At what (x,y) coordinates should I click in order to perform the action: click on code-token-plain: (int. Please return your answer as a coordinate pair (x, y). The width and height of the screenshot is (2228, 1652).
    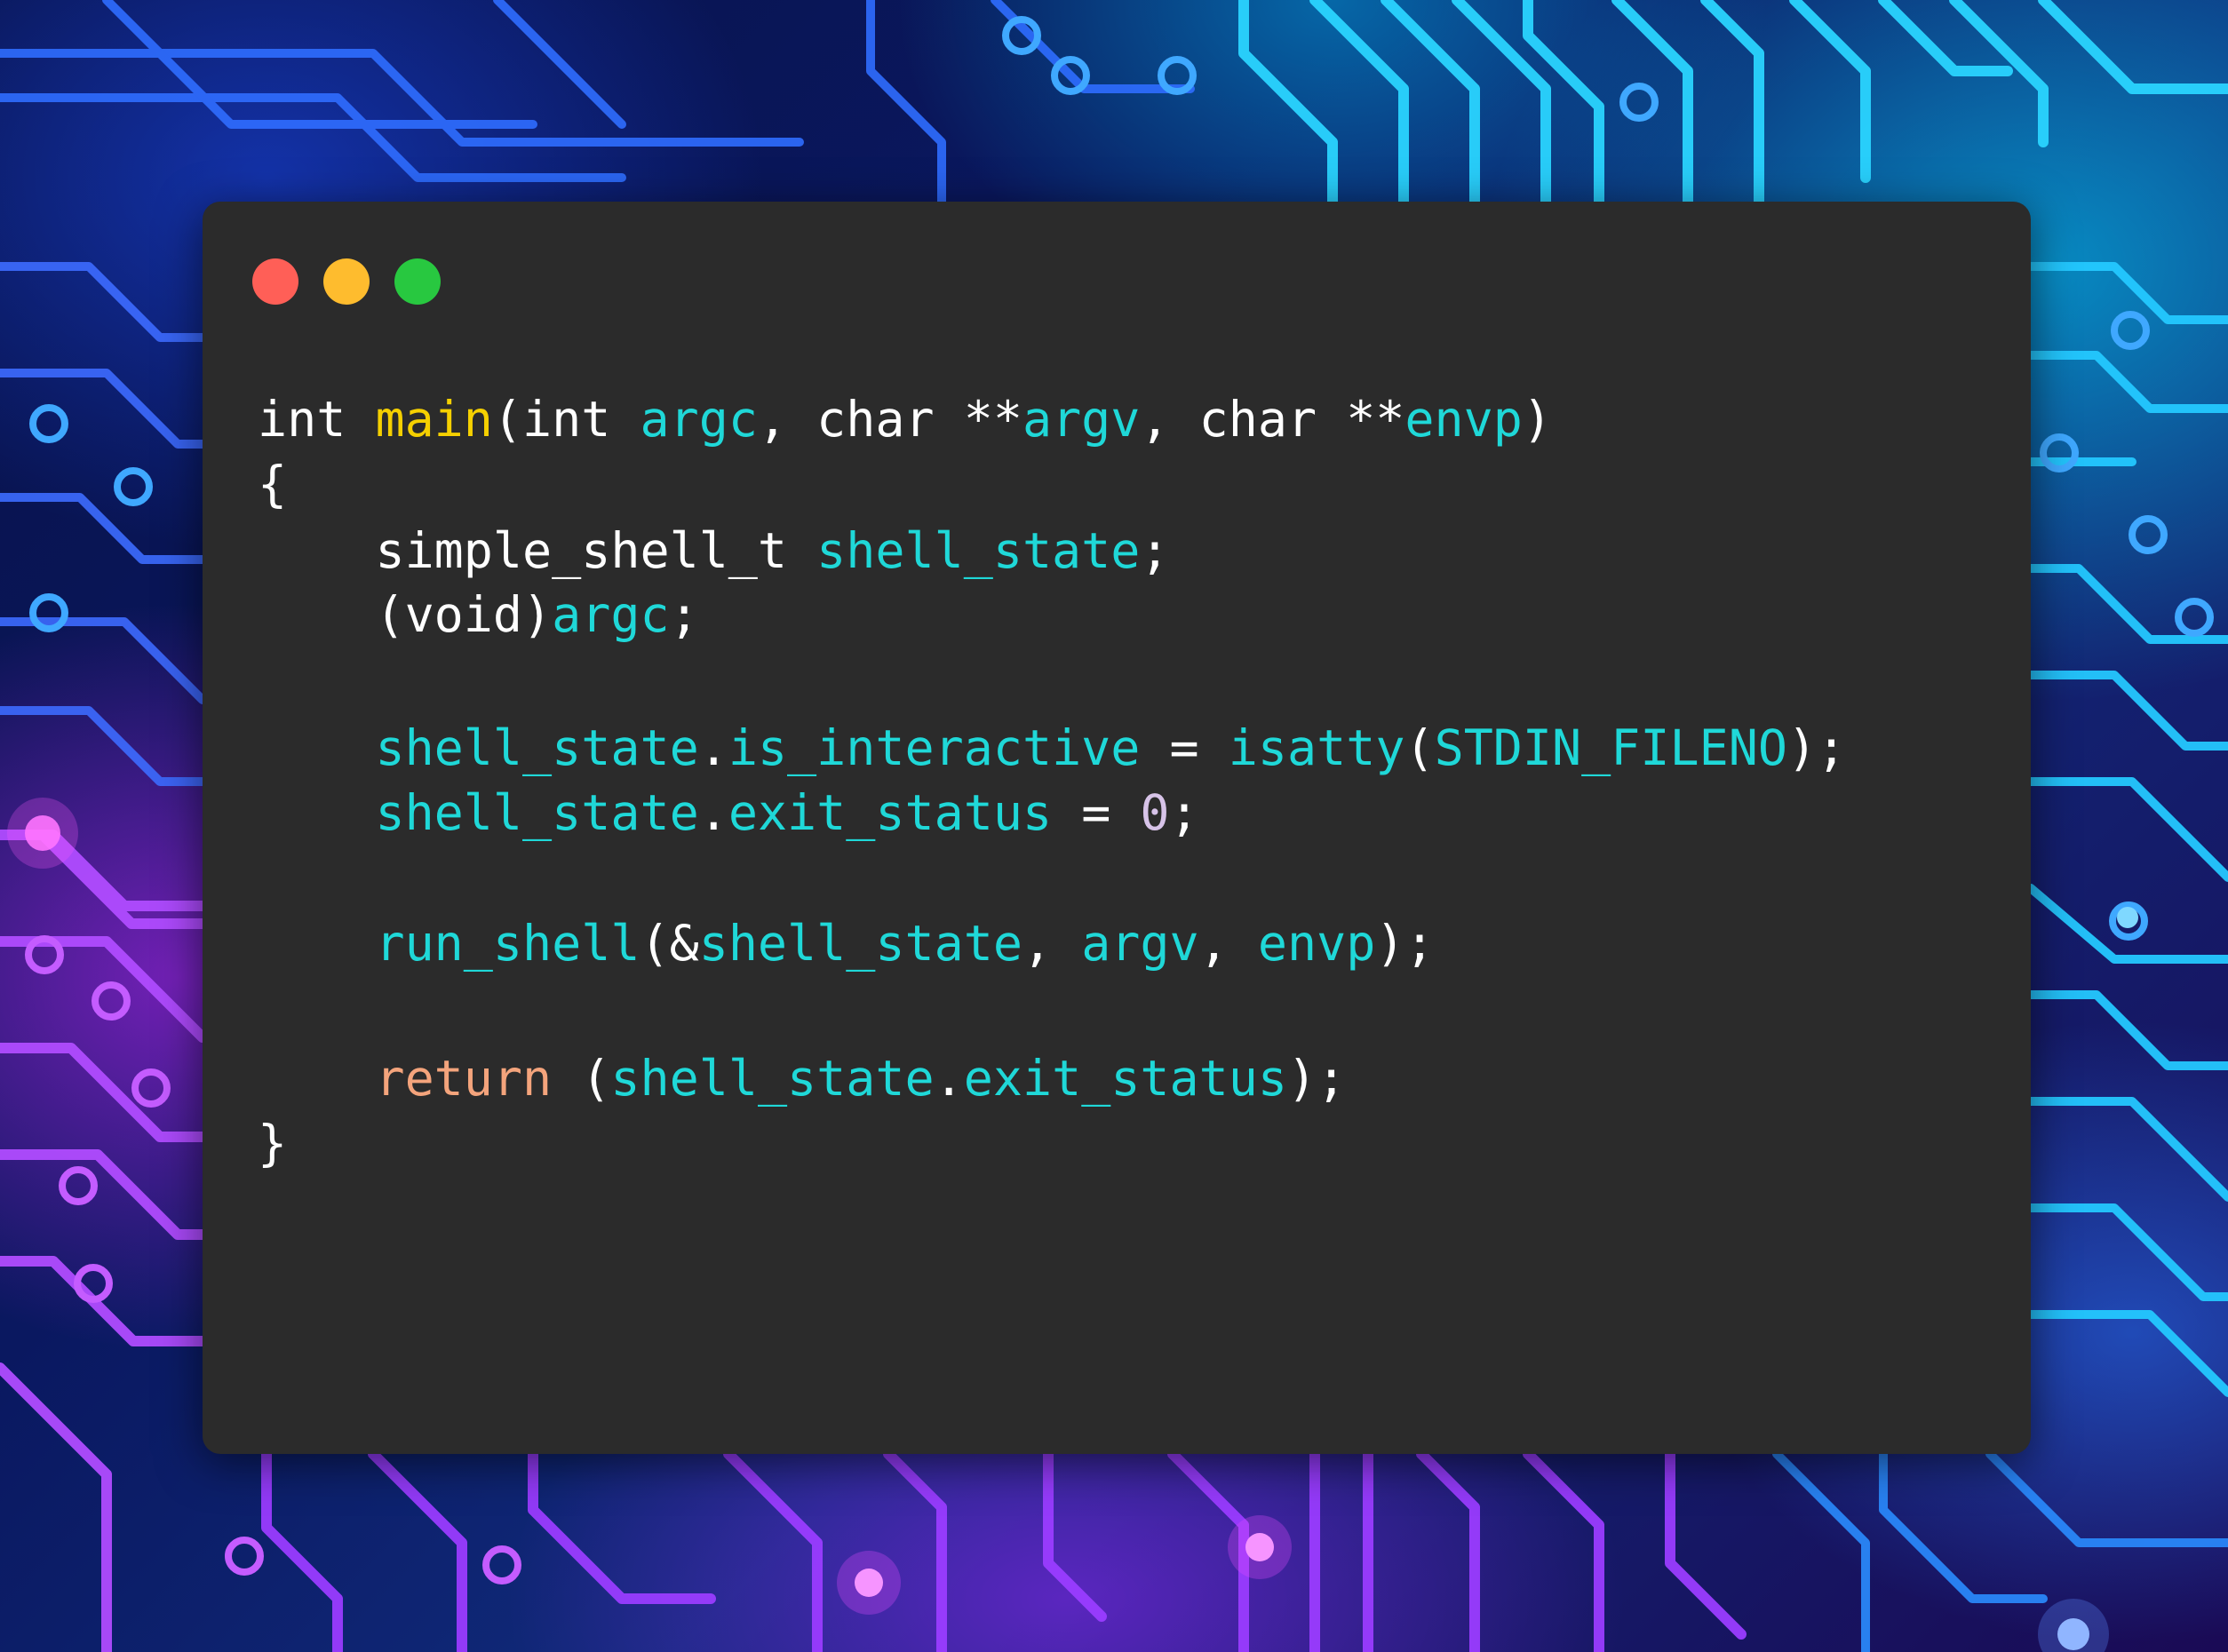
    Looking at the image, I should click on (567, 419).